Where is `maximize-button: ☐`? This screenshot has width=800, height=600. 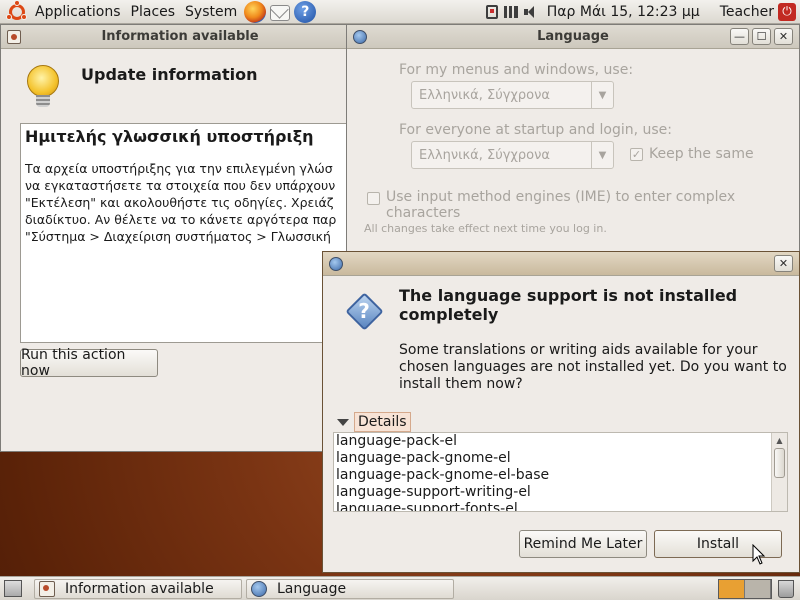
maximize-button: ☐ is located at coordinates (761, 36).